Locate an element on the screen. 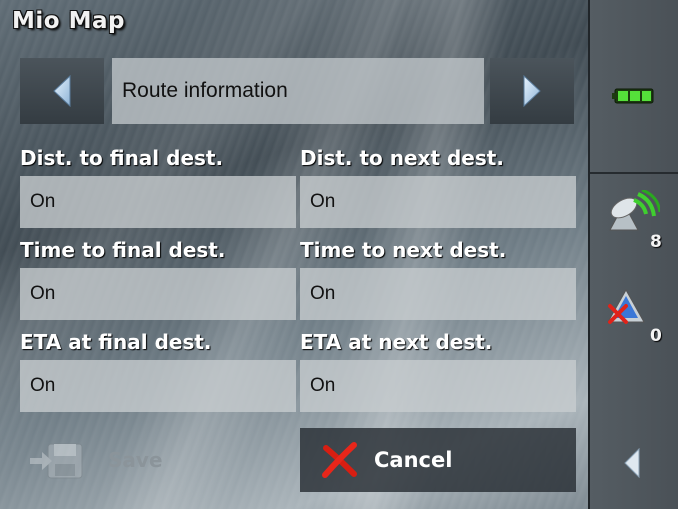 Image resolution: width=678 pixels, height=509 pixels. label-eta-final: ETA at final dest. is located at coordinates (116, 342).